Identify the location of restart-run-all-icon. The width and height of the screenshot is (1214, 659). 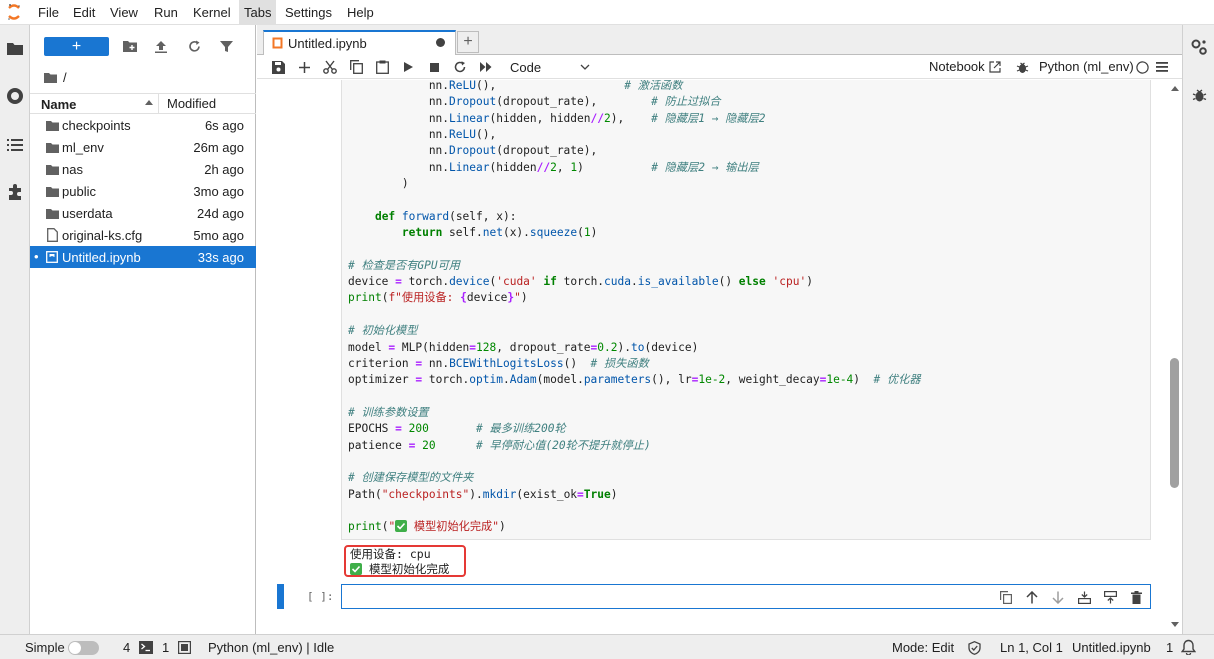
(486, 67).